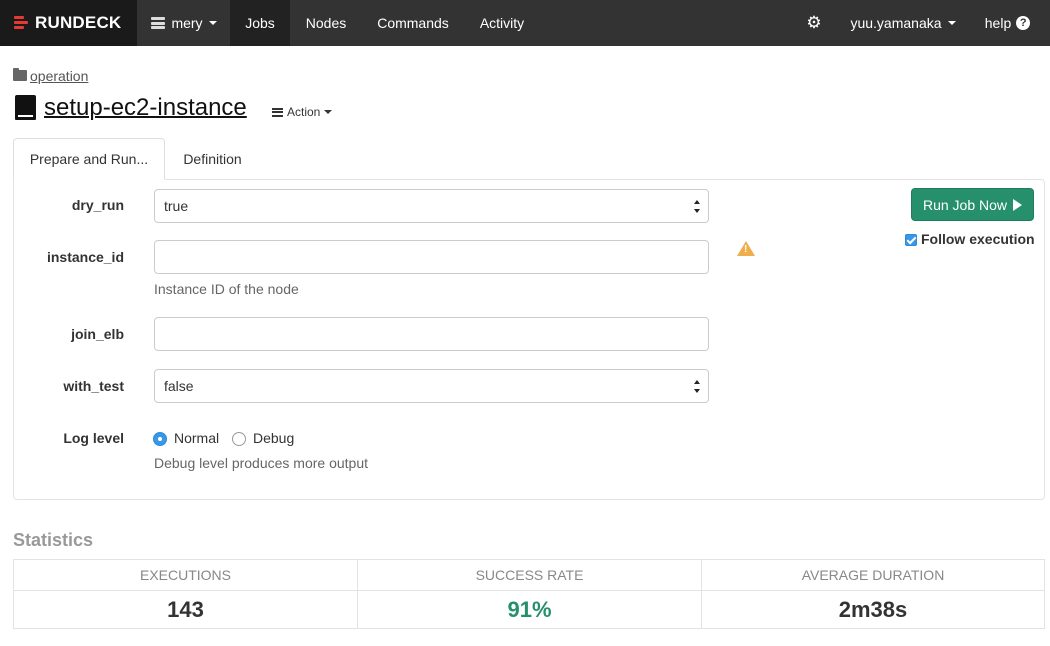 This screenshot has height=646, width=1050. What do you see at coordinates (1023, 23) in the screenshot?
I see `question-circle-icon: ?` at bounding box center [1023, 23].